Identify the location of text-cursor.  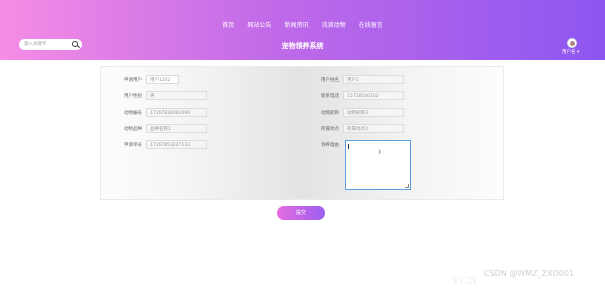
(348, 146).